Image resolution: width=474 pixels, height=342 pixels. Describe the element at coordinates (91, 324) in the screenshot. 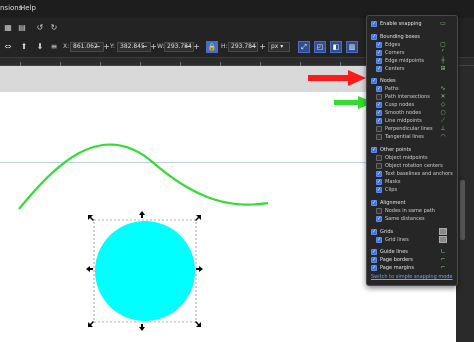

I see `handle-bottom-left` at that location.